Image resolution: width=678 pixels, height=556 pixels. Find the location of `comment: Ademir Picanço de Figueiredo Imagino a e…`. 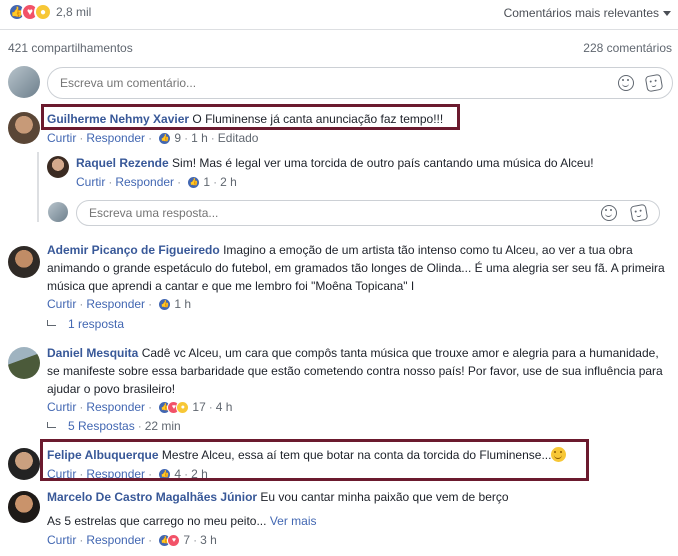

comment: Ademir Picanço de Figueiredo Imagino a e… is located at coordinates (358, 276).